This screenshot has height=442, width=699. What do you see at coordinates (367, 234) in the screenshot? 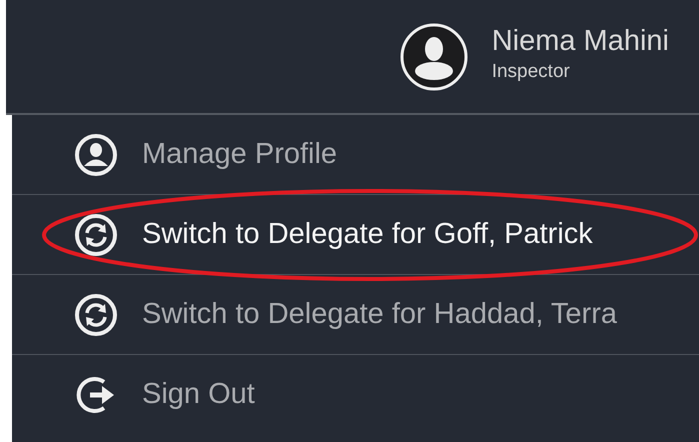
I see `menu-item: Switch to Delegate for Goff, Patrick` at bounding box center [367, 234].